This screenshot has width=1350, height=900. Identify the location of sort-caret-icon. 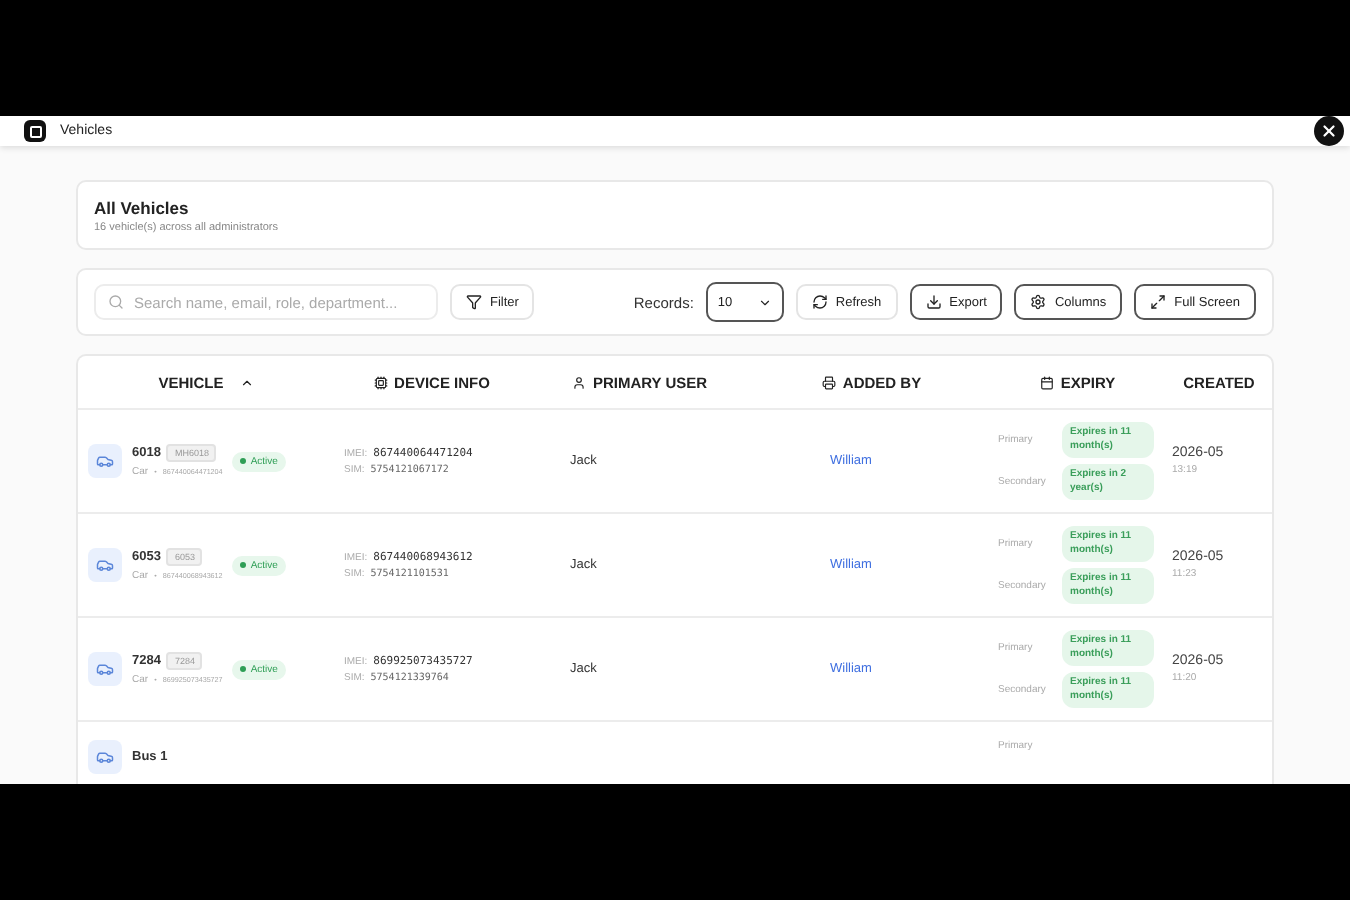
(246, 382).